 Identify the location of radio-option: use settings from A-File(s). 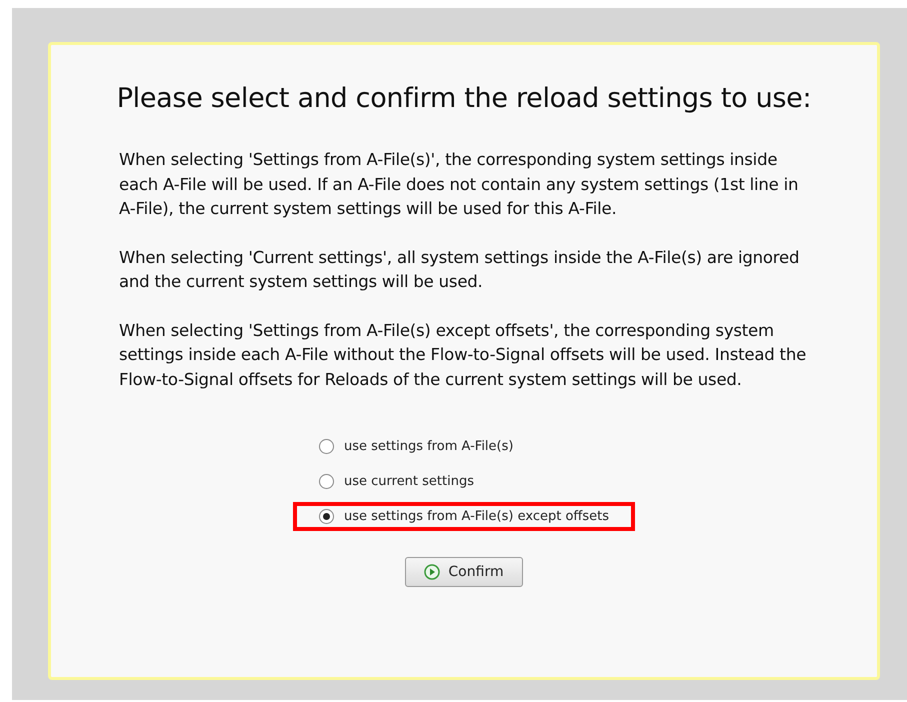
(463, 446).